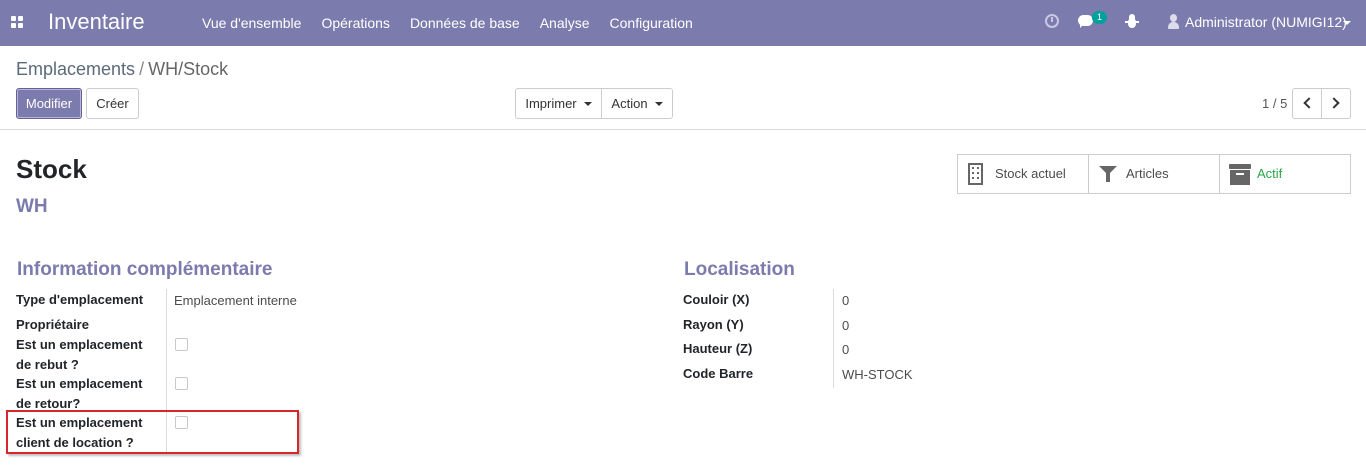 The height and width of the screenshot is (473, 1366). What do you see at coordinates (1285, 174) in the screenshot?
I see `active-toggle-button: Actif` at bounding box center [1285, 174].